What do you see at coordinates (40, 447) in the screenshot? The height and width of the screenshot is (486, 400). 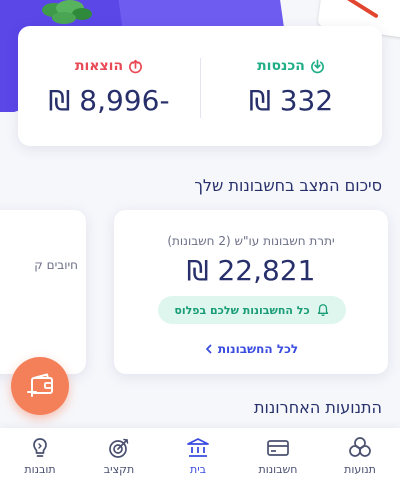 I see `lightbulb-icon` at bounding box center [40, 447].